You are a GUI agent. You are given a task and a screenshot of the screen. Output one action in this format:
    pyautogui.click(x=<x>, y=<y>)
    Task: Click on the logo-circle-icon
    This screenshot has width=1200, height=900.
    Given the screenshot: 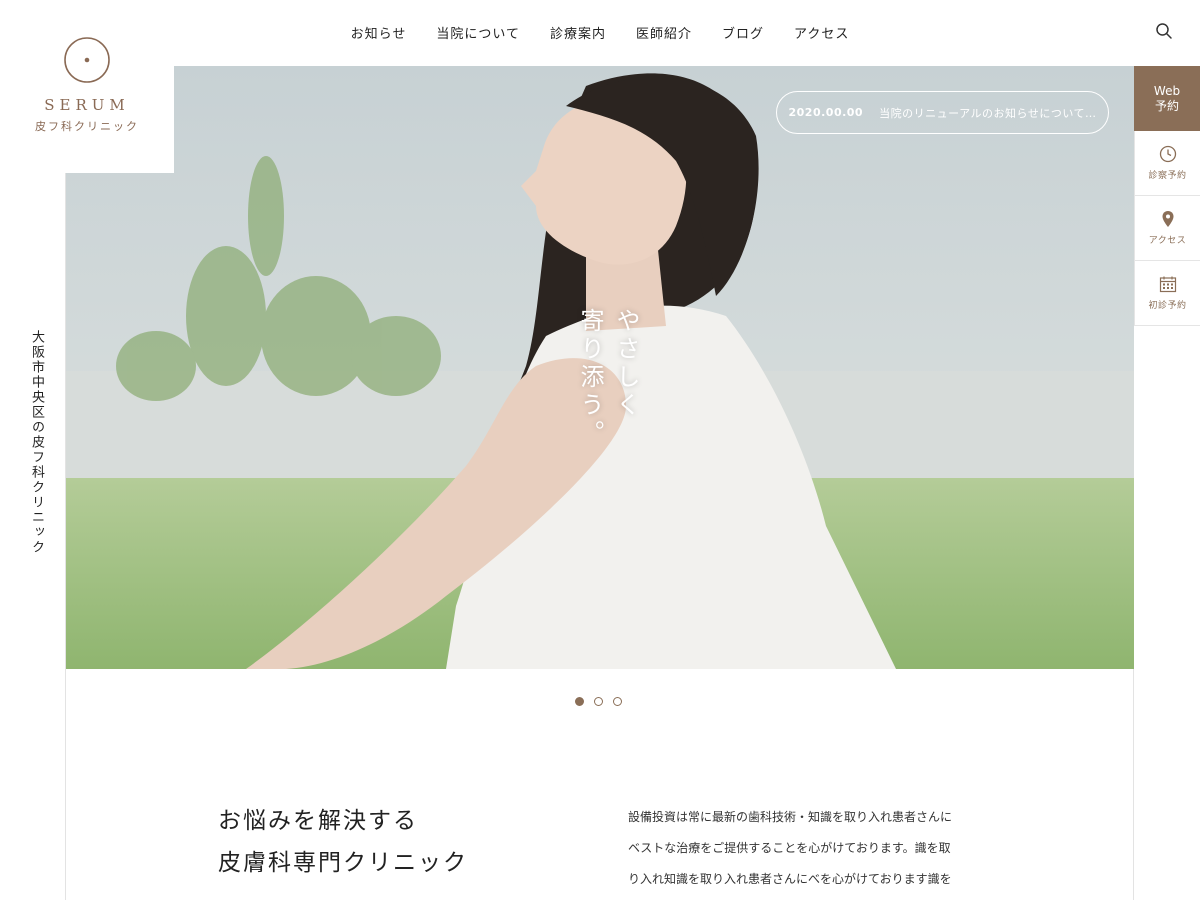 What is the action you would take?
    pyautogui.click(x=87, y=60)
    